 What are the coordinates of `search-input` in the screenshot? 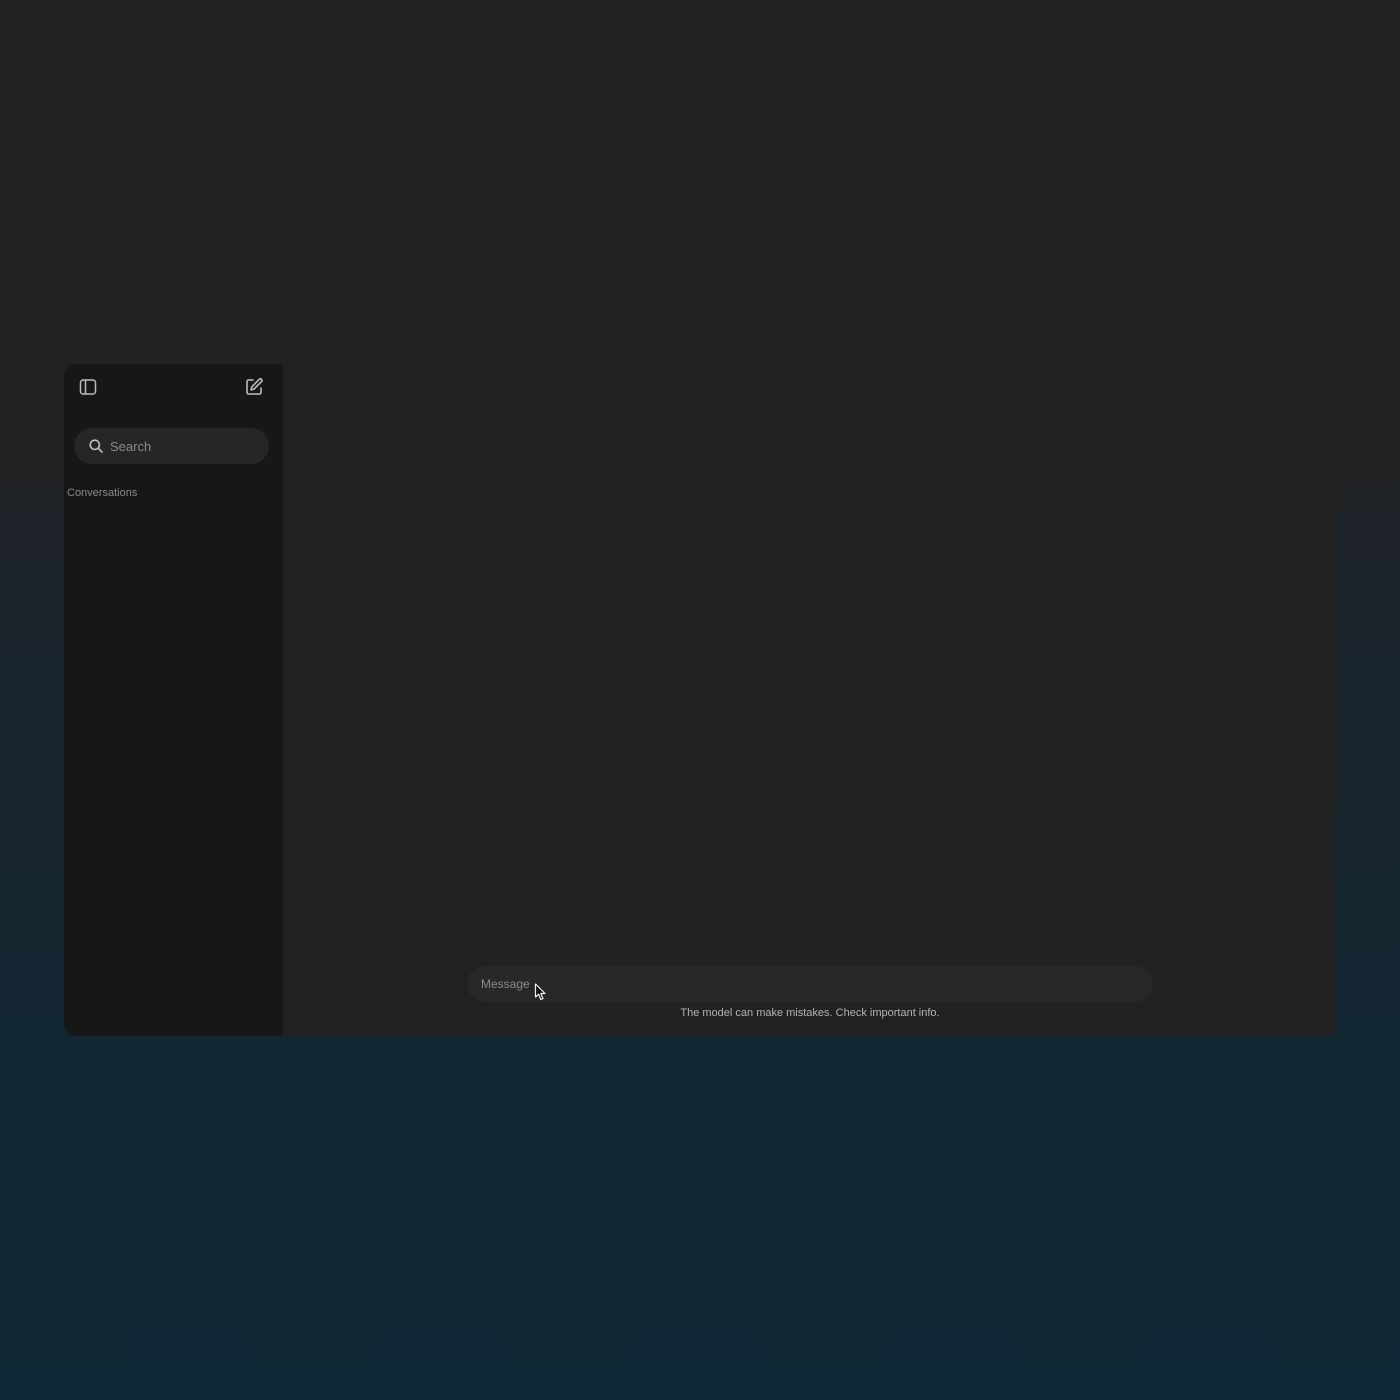 It's located at (185, 446).